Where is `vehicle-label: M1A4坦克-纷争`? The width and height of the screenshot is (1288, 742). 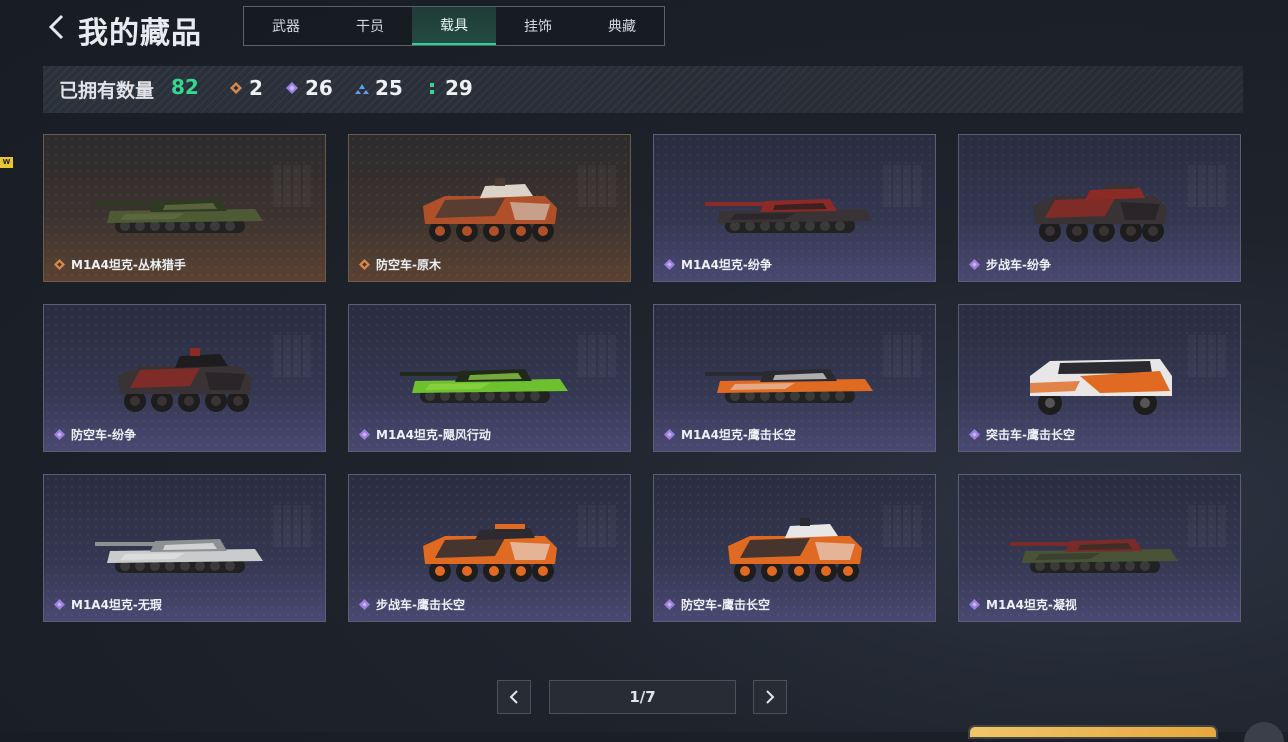 vehicle-label: M1A4坦克-纷争 is located at coordinates (718, 264).